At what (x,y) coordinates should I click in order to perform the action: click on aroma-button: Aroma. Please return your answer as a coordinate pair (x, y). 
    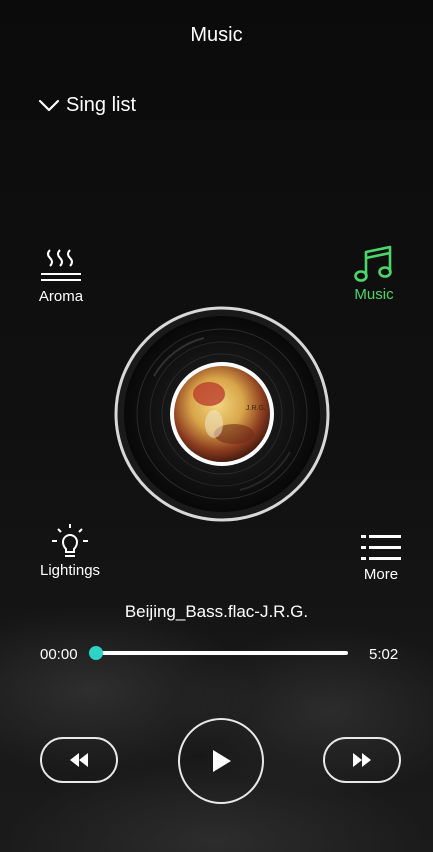
    Looking at the image, I should click on (61, 275).